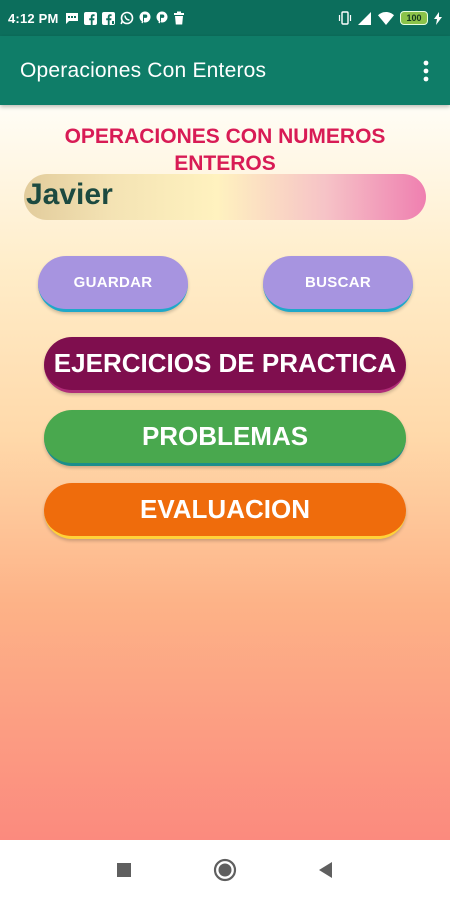 The height and width of the screenshot is (900, 450). What do you see at coordinates (124, 870) in the screenshot?
I see `recents-icon` at bounding box center [124, 870].